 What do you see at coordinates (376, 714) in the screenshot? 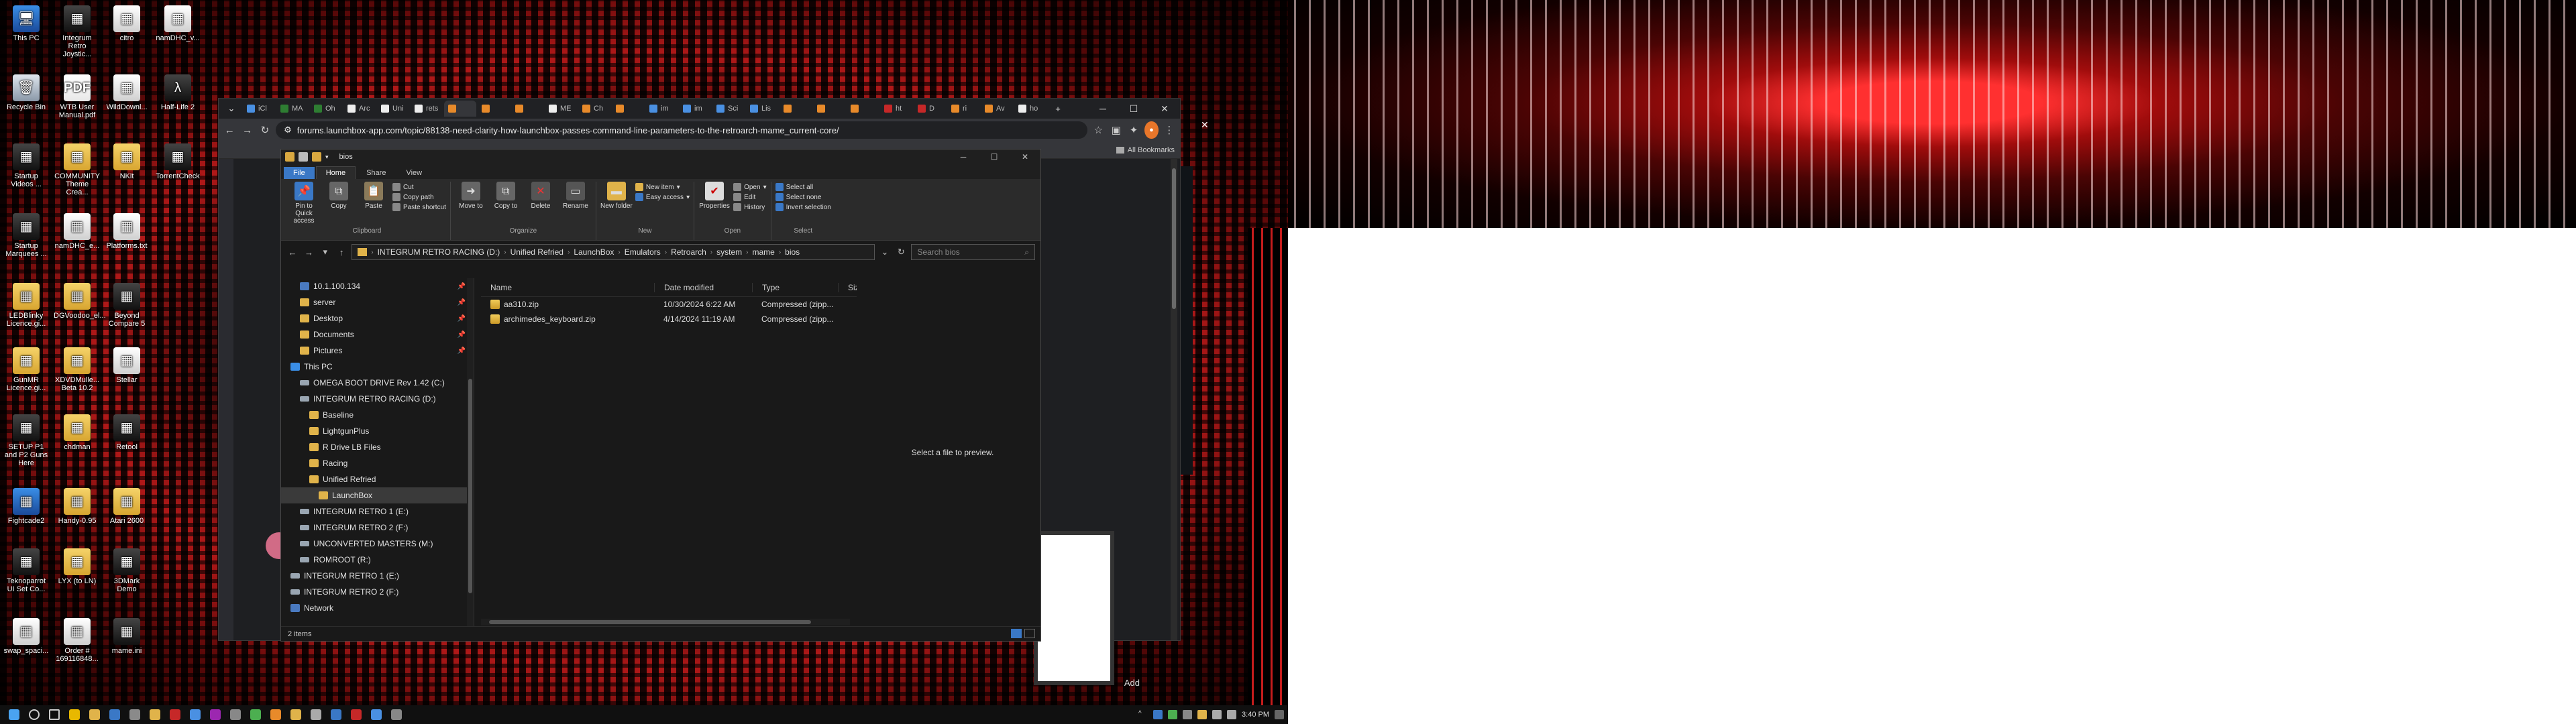
I see `taskbar-app16-icon` at bounding box center [376, 714].